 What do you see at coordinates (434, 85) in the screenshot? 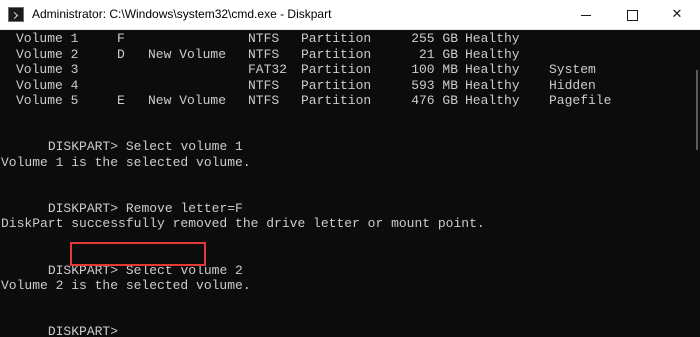
I see `volume-cell-size: 593 MB` at bounding box center [434, 85].